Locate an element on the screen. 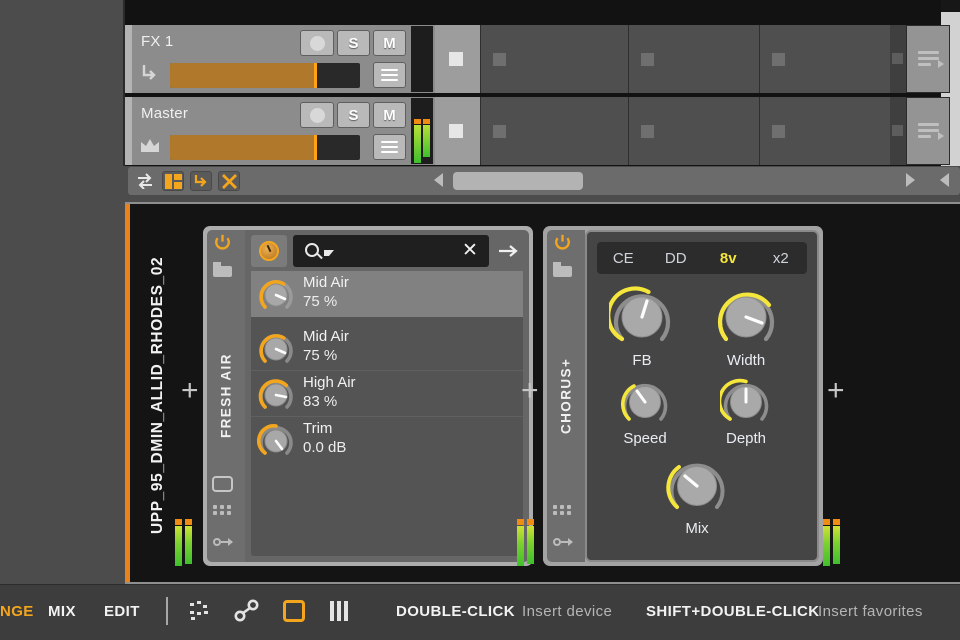 The image size is (960, 640). knob-label-width: Width is located at coordinates (746, 360).